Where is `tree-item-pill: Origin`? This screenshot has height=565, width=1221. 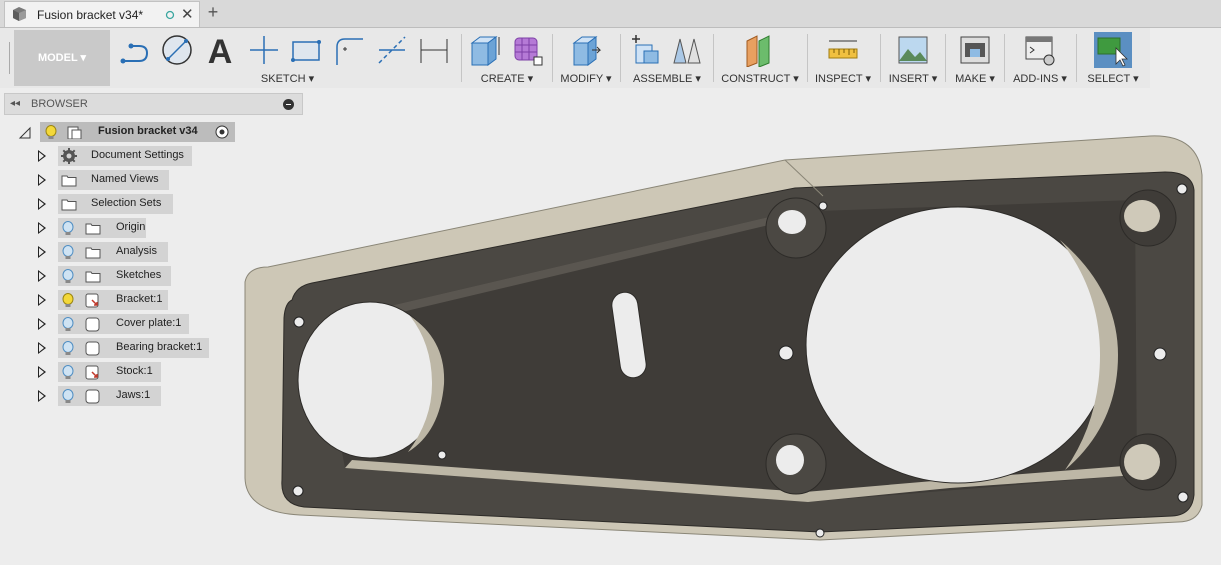
tree-item-pill: Origin is located at coordinates (102, 228).